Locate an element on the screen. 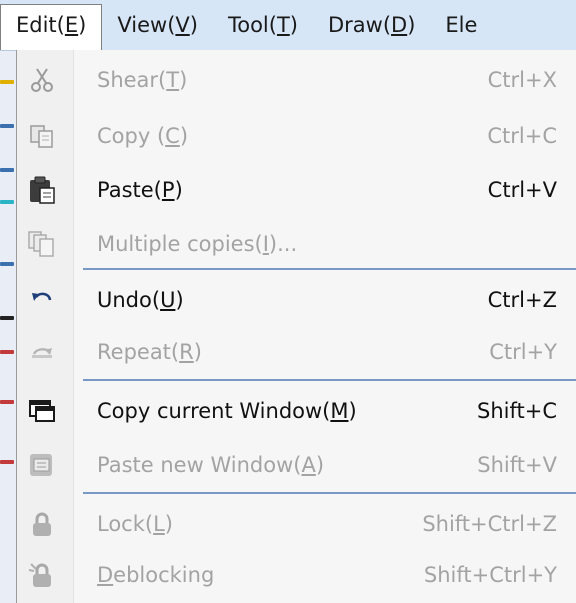 Image resolution: width=576 pixels, height=603 pixels. menubar-draw: Draw(D) is located at coordinates (371, 25).